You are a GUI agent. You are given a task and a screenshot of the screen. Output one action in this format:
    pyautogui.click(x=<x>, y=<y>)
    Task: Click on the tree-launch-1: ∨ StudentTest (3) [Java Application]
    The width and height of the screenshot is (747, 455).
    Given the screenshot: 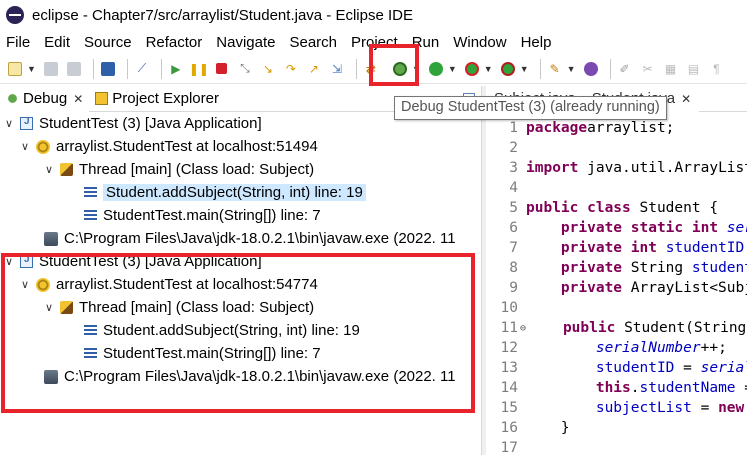 What is the action you would take?
    pyautogui.click(x=133, y=123)
    